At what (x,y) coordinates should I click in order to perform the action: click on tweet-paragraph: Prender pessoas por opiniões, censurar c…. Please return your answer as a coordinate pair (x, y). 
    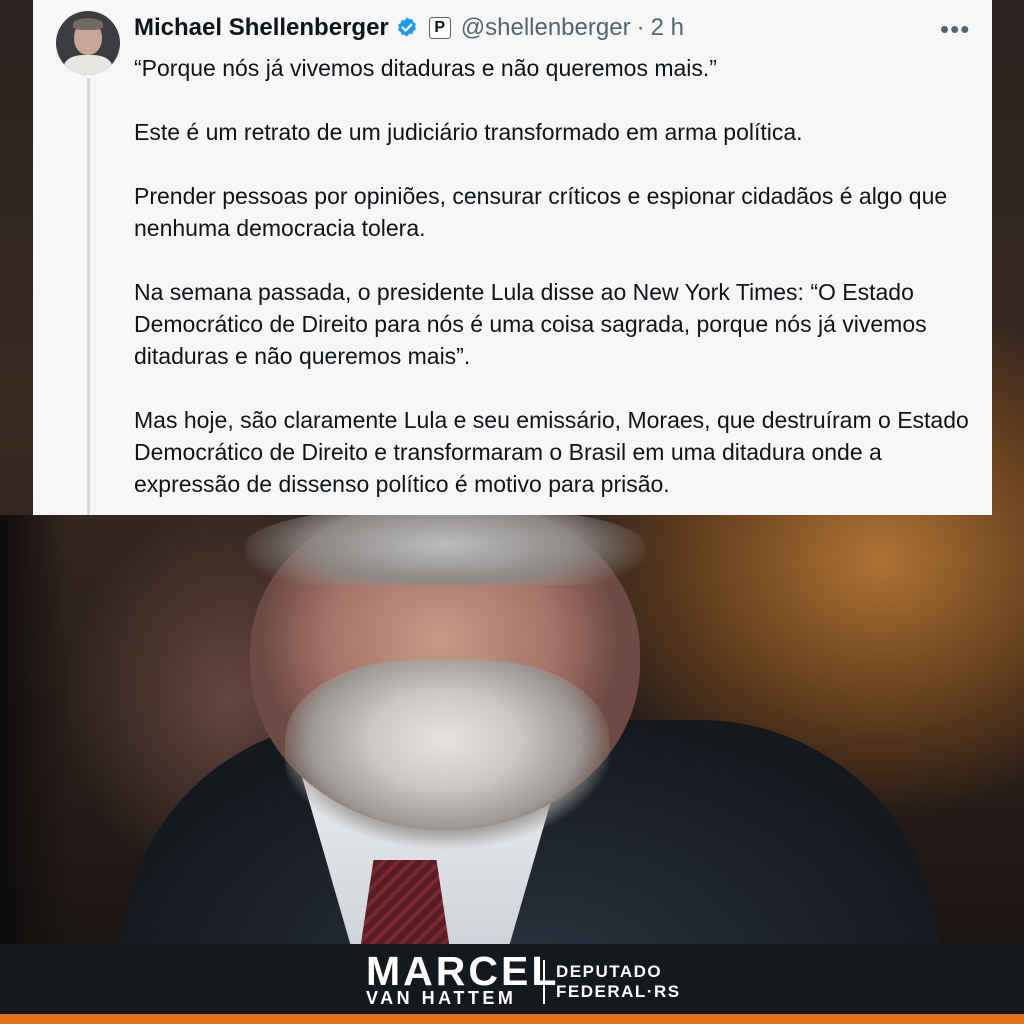
    Looking at the image, I should click on (541, 212).